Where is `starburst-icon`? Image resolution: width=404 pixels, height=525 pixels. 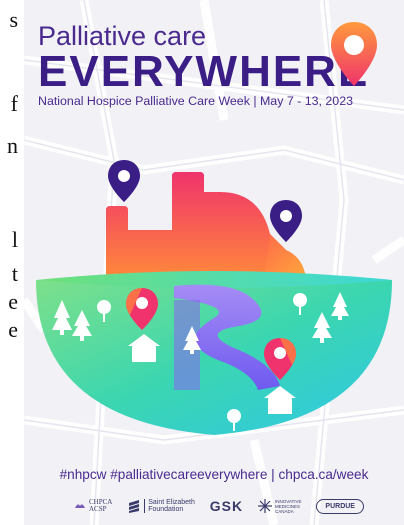 starburst-icon is located at coordinates (264, 506).